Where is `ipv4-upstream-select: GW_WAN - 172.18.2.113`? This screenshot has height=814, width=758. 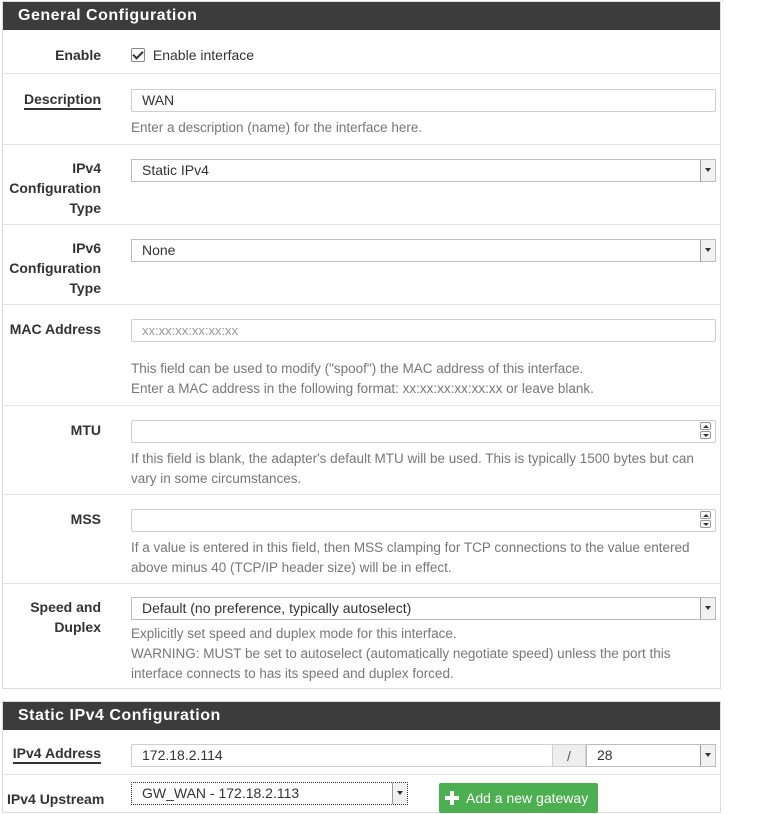 ipv4-upstream-select: GW_WAN - 172.18.2.113 is located at coordinates (269, 793).